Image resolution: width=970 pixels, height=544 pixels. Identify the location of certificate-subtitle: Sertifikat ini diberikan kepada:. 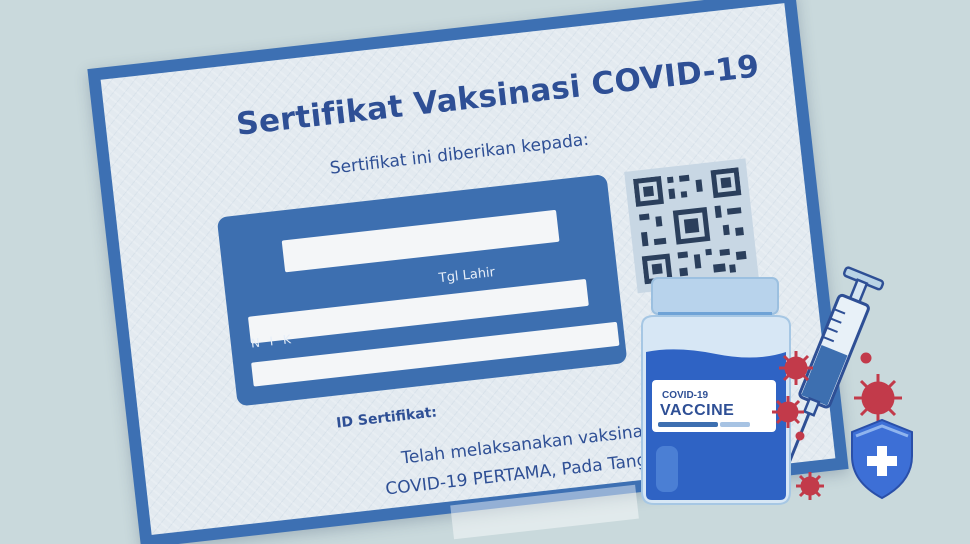
(459, 154).